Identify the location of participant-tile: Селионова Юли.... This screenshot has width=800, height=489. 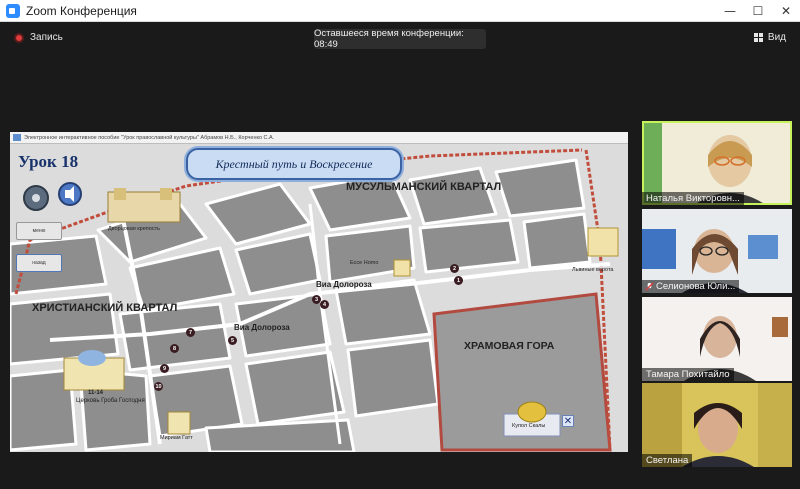
(717, 251).